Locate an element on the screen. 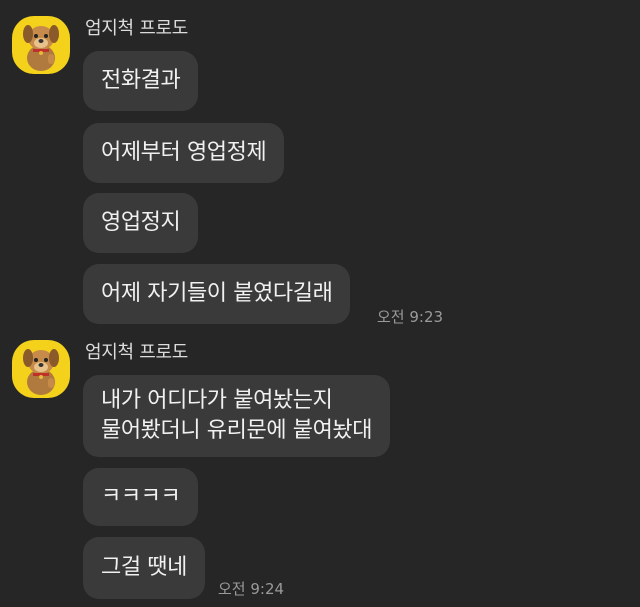  message-bubble: 전화결과 is located at coordinates (141, 81).